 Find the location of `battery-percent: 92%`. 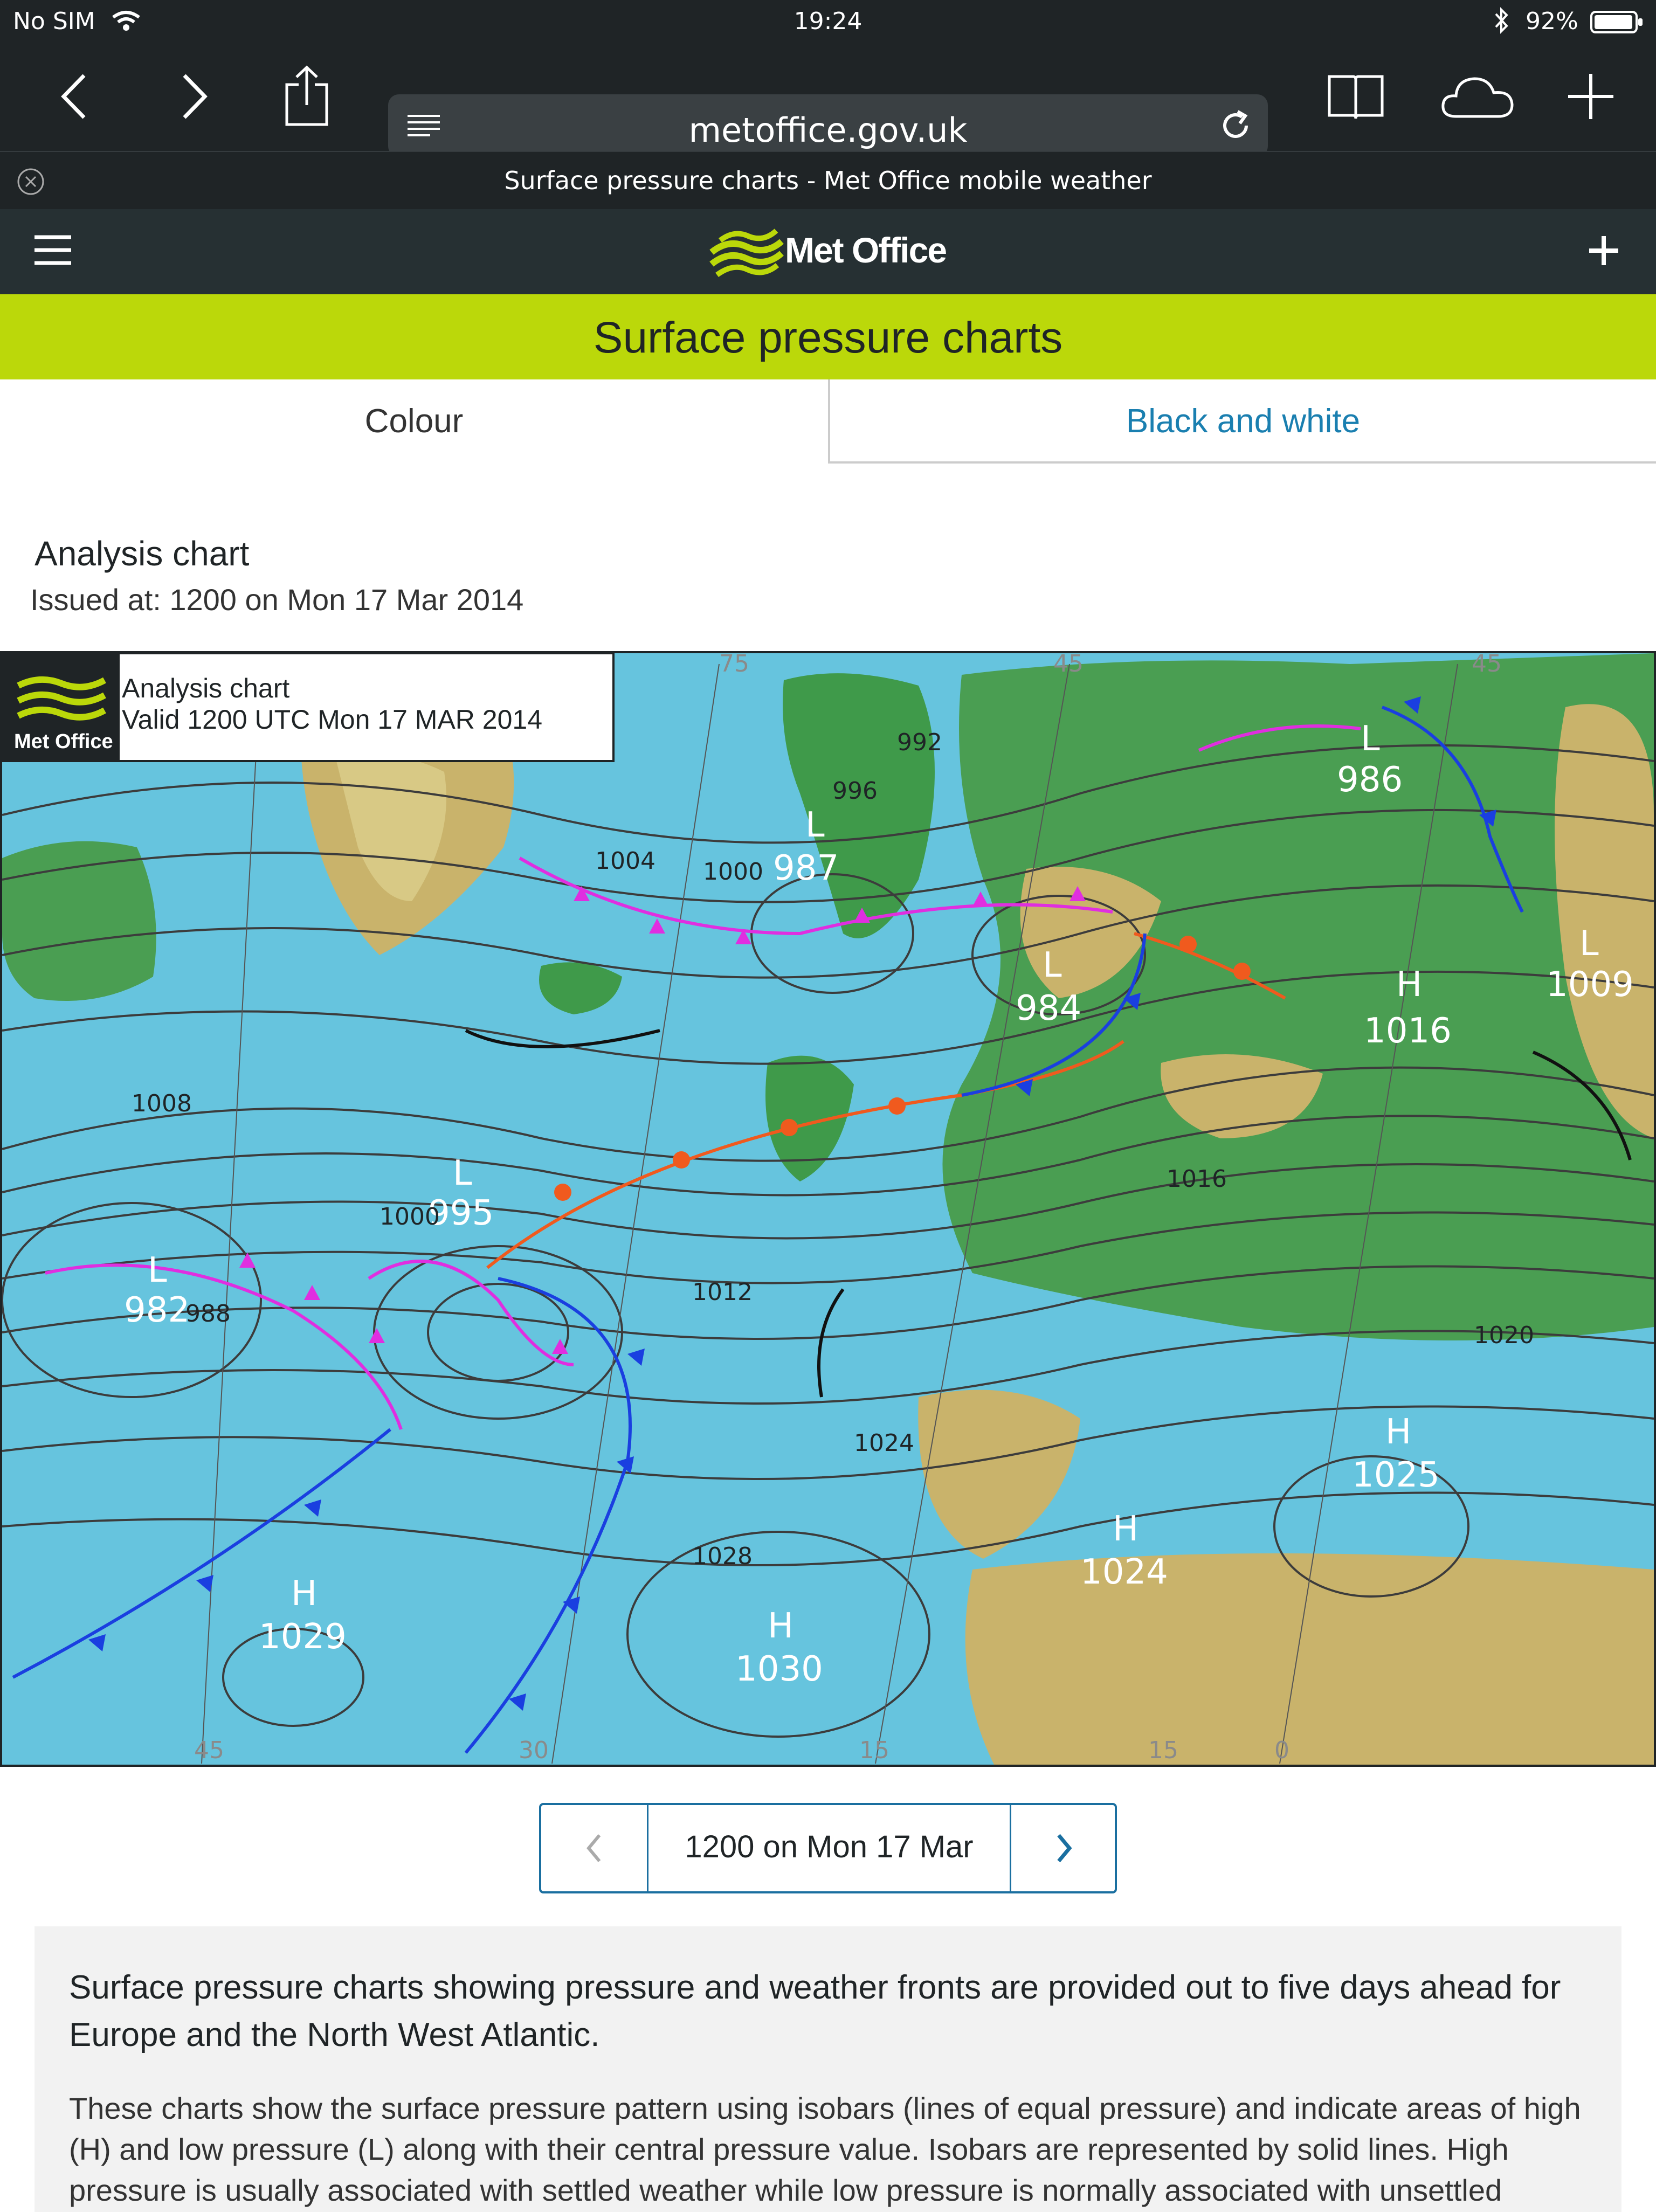

battery-percent: 92% is located at coordinates (1552, 21).